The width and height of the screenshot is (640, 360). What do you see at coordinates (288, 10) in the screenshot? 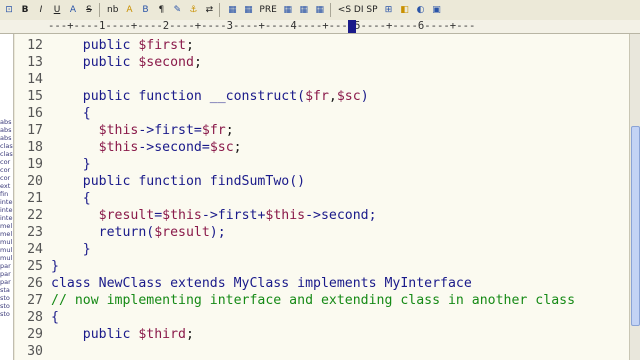
I see `grid-icon: ▦` at bounding box center [288, 10].